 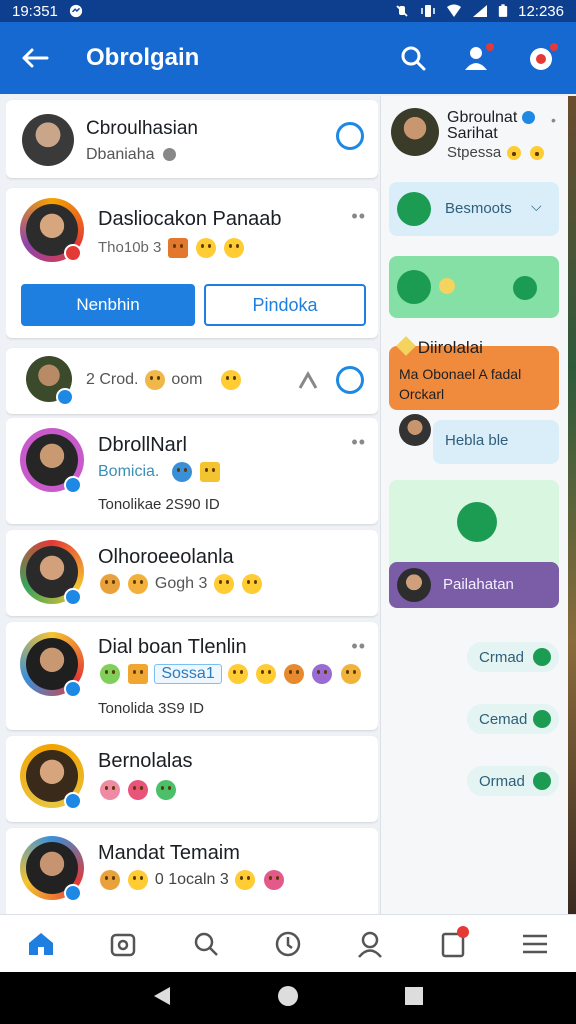 I want to click on reply-text: Hebla ble, so click(x=477, y=440).